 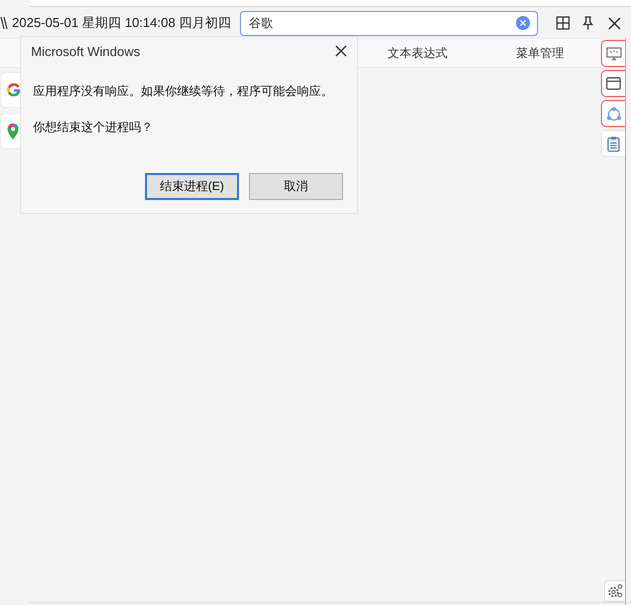 What do you see at coordinates (86, 51) in the screenshot?
I see `dialog-title: Microsoft Windows` at bounding box center [86, 51].